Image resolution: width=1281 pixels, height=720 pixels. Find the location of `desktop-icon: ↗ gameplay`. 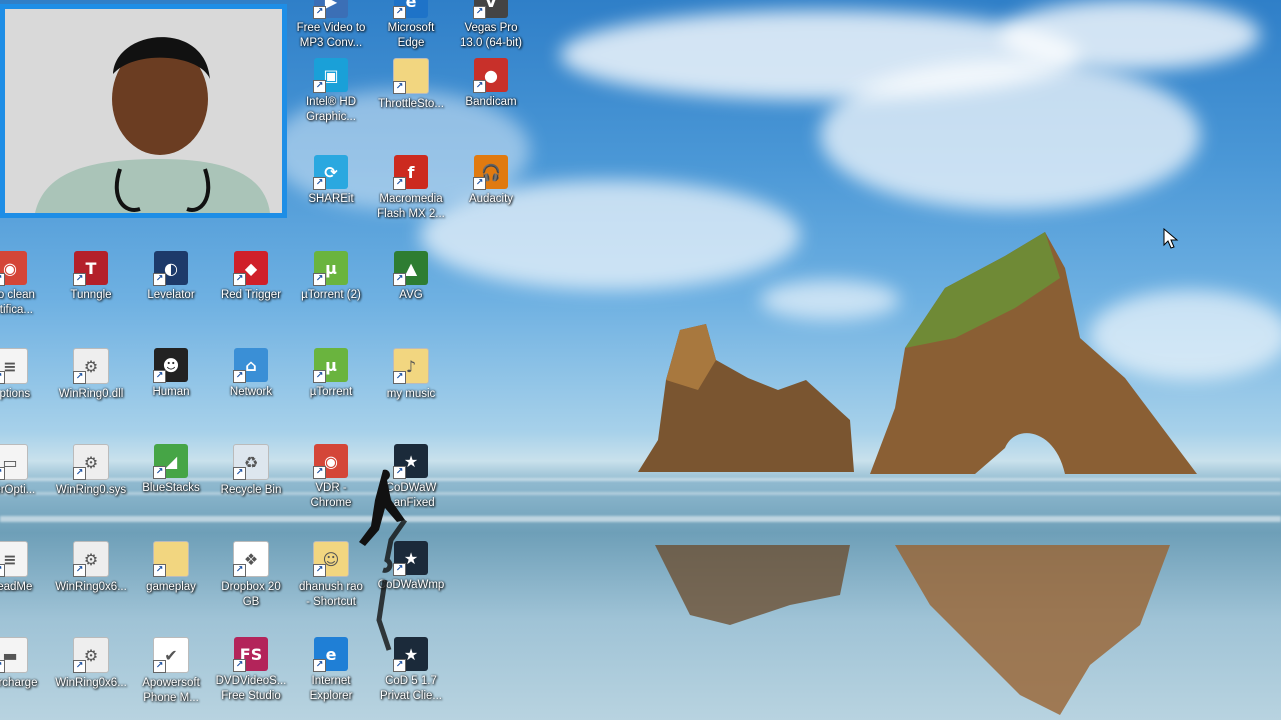

desktop-icon: ↗ gameplay is located at coordinates (171, 568).